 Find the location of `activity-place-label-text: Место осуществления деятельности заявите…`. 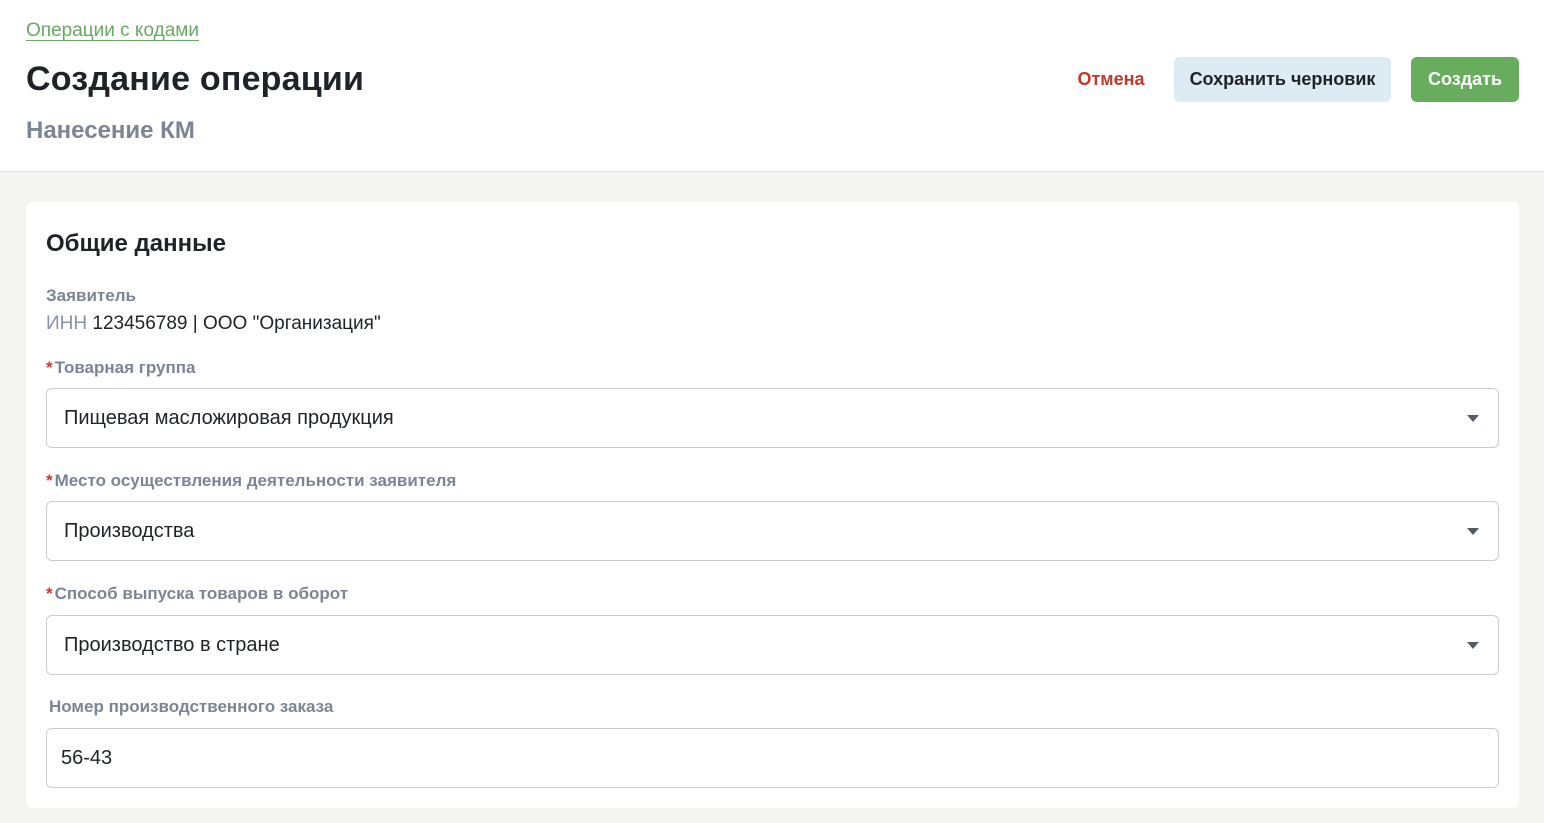

activity-place-label-text: Место осуществления деятельности заявите… is located at coordinates (255, 480).